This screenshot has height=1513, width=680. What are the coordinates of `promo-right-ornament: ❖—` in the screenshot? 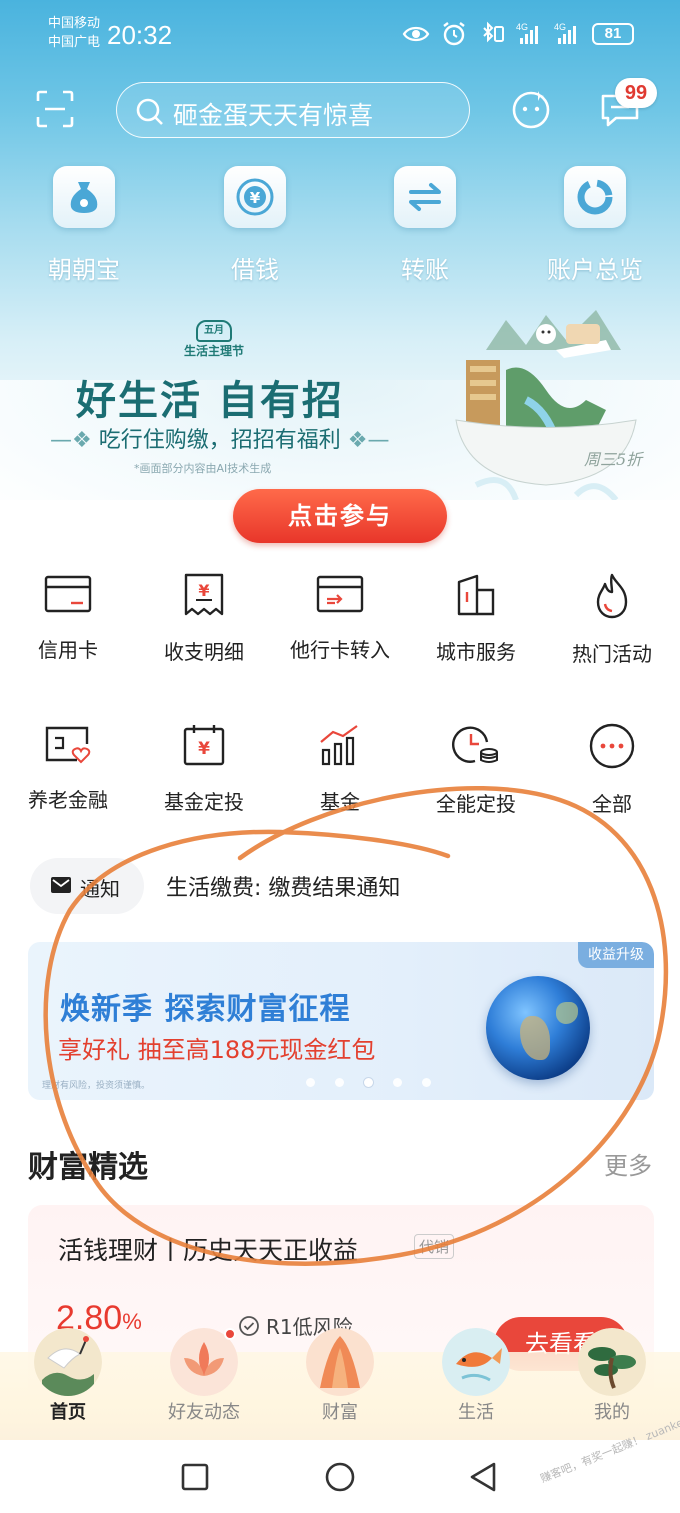 It's located at (365, 440).